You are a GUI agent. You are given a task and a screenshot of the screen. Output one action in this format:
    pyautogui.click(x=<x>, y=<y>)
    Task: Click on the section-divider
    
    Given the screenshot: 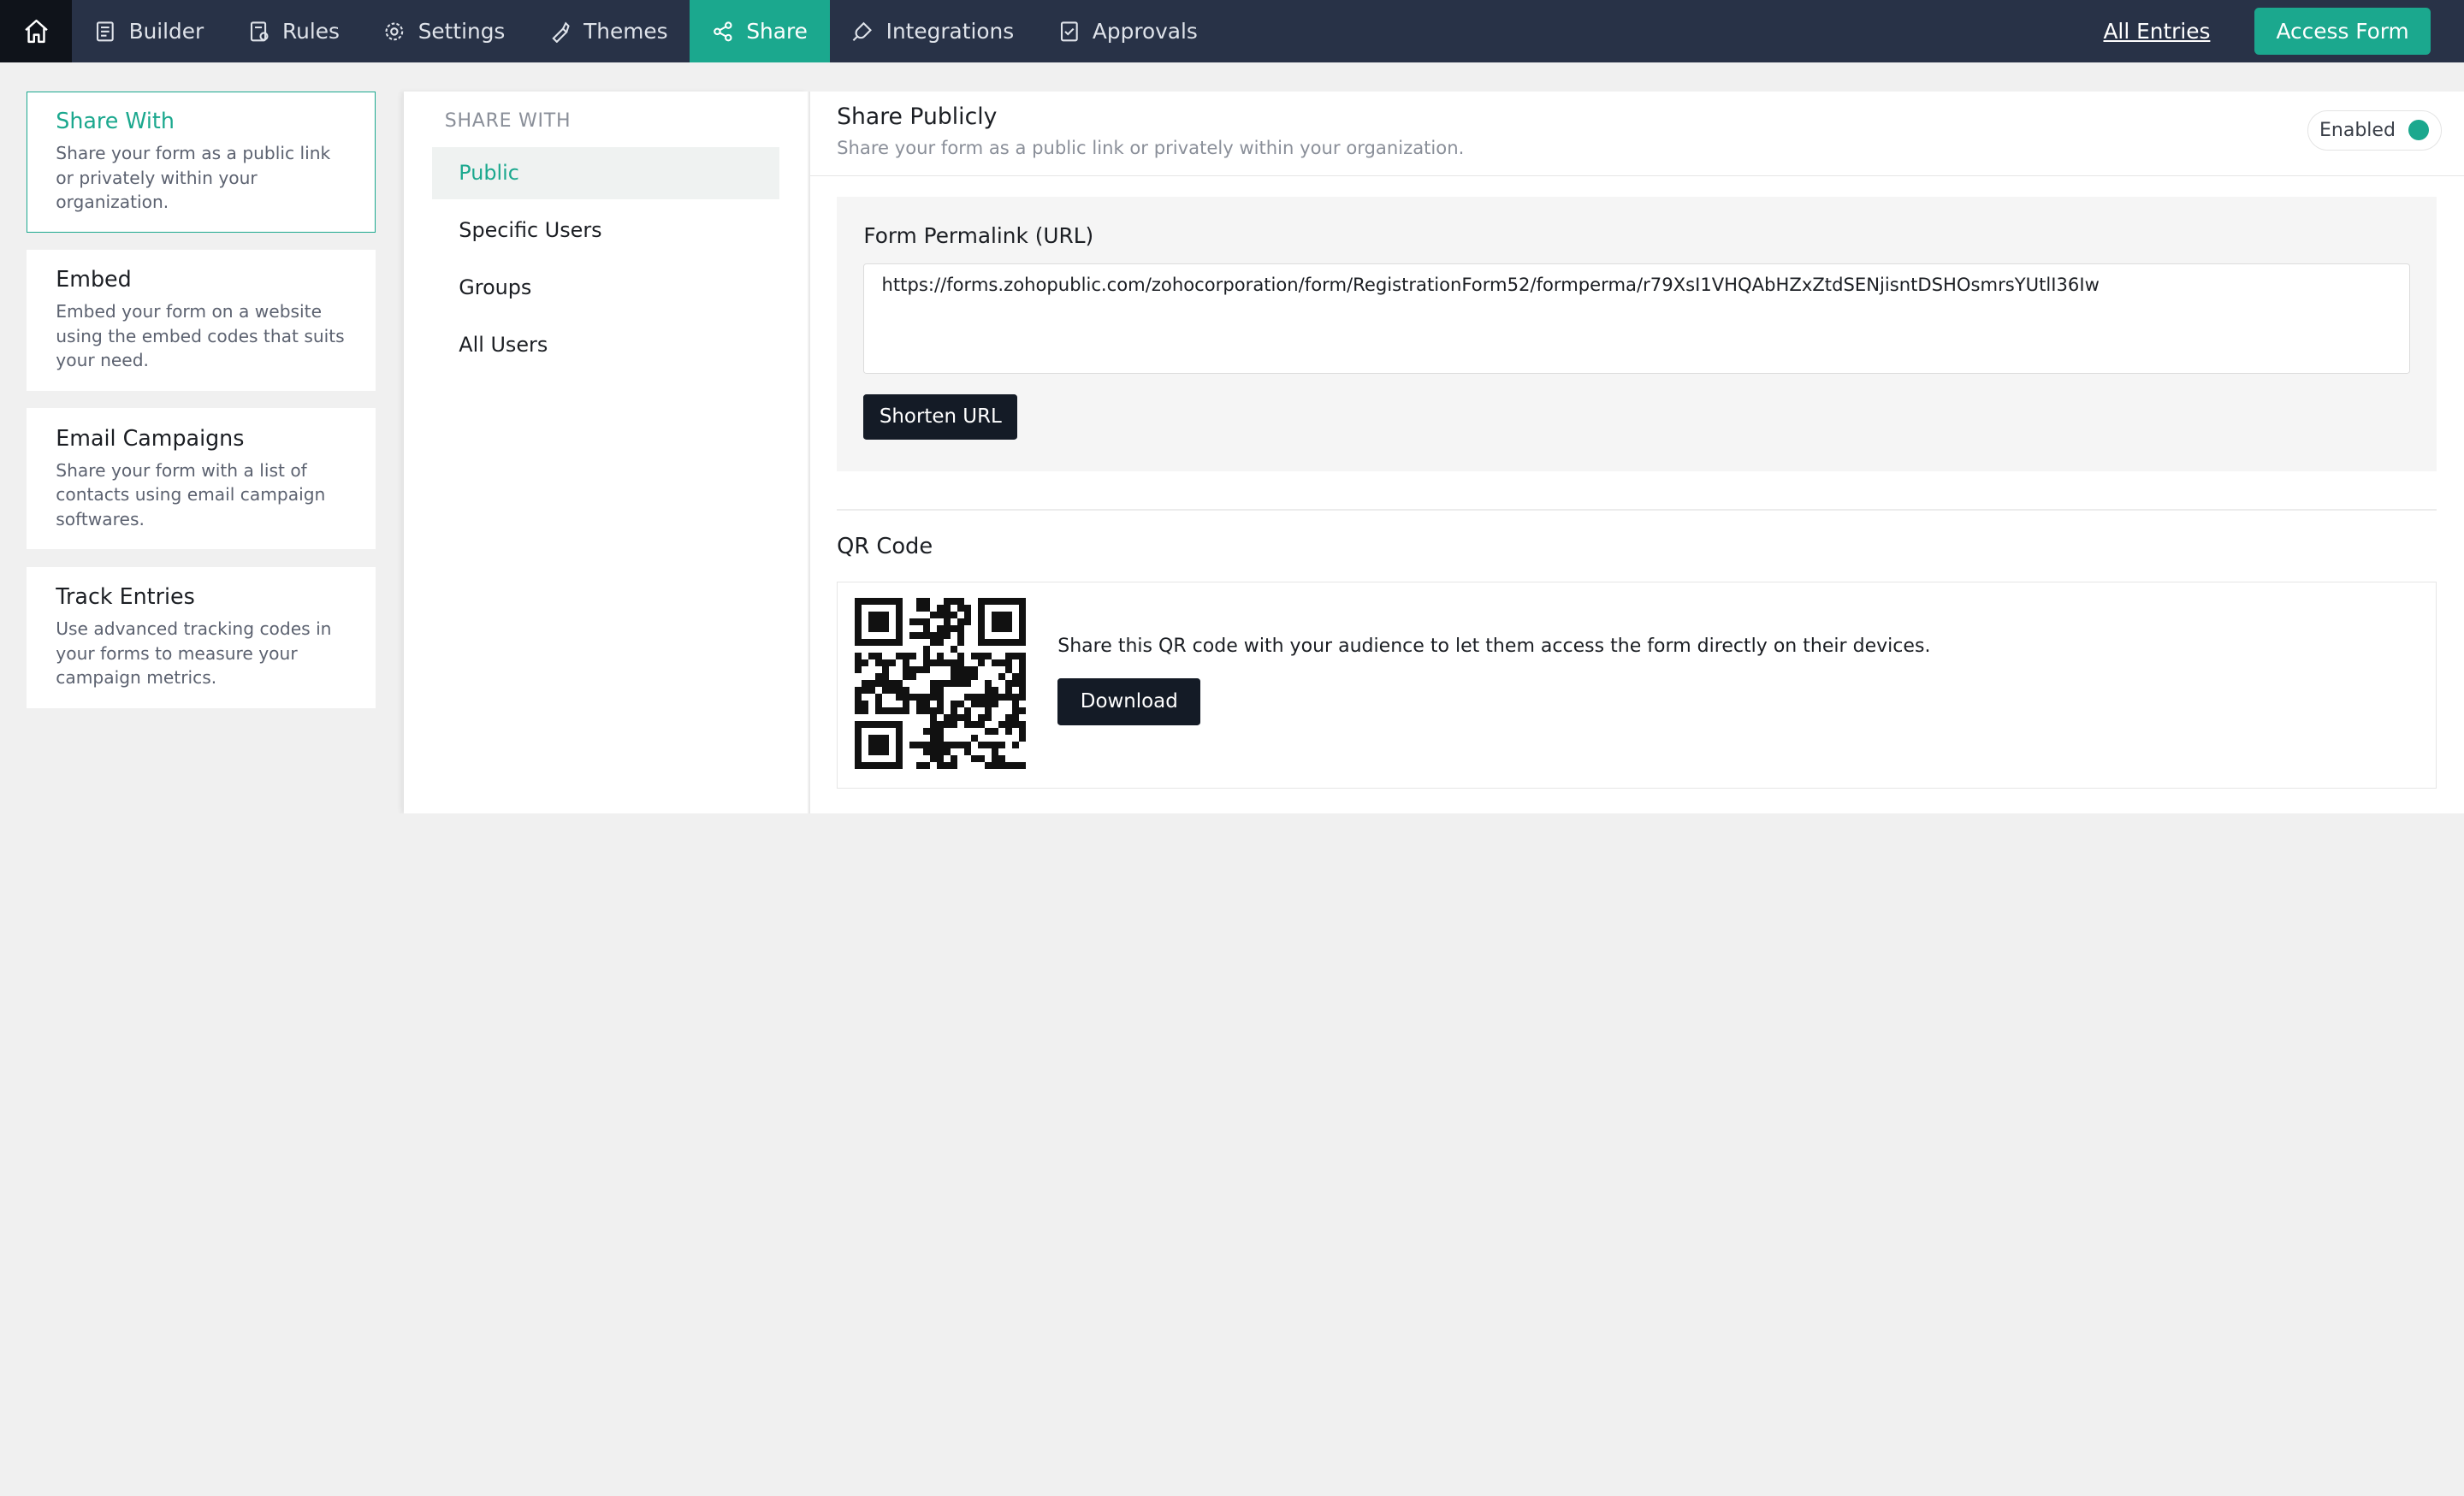 What is the action you would take?
    pyautogui.click(x=1637, y=510)
    